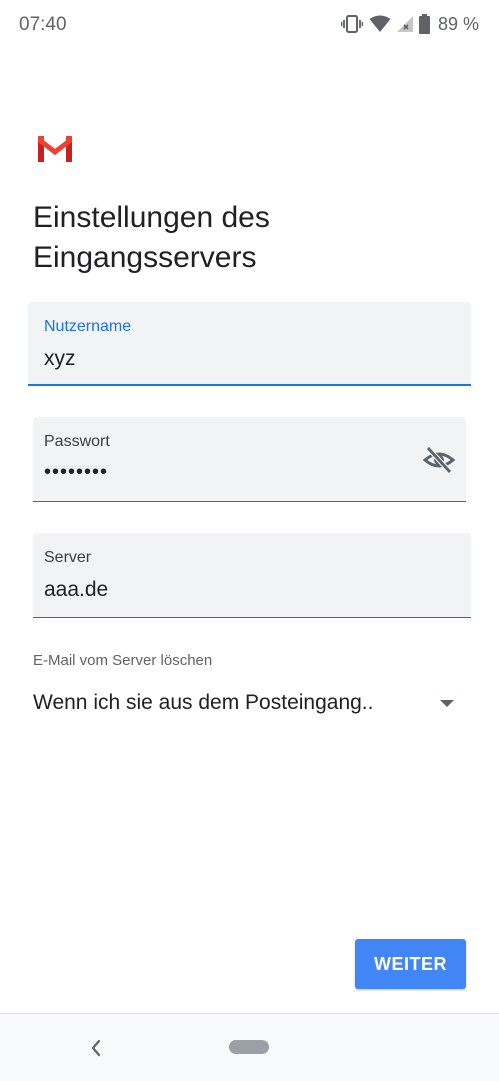 The image size is (499, 1081). I want to click on delete-from-server-label: E-Mail vom Server löschen, so click(123, 660).